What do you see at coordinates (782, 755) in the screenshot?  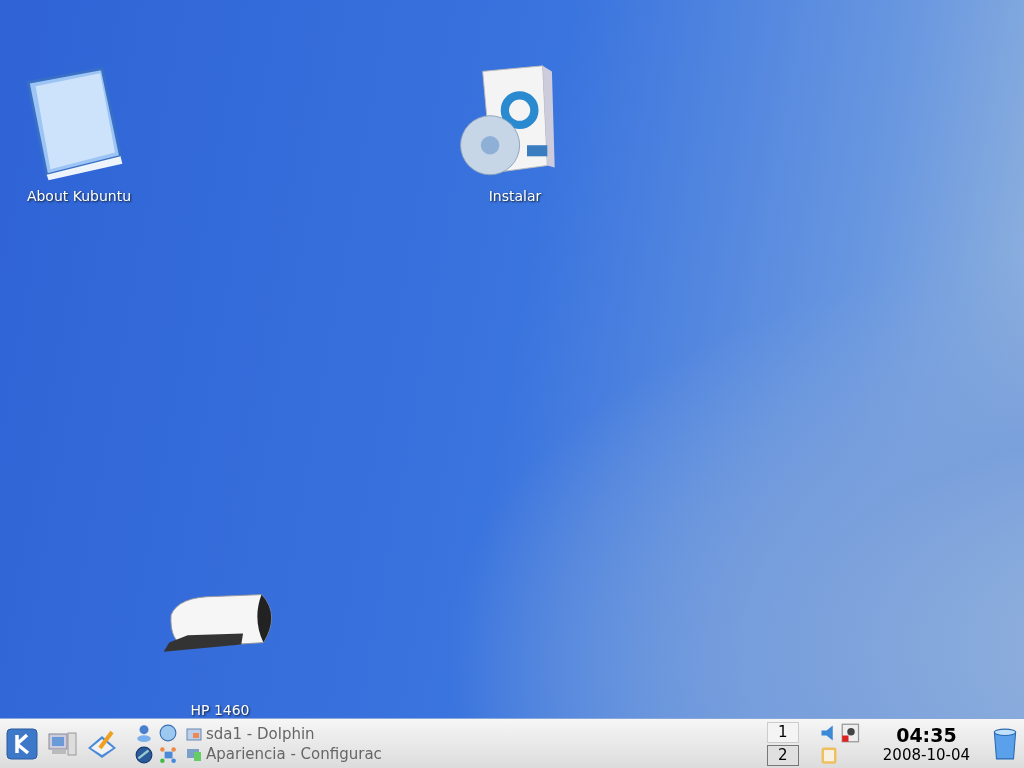 I see `desktop-switch-button: 2` at bounding box center [782, 755].